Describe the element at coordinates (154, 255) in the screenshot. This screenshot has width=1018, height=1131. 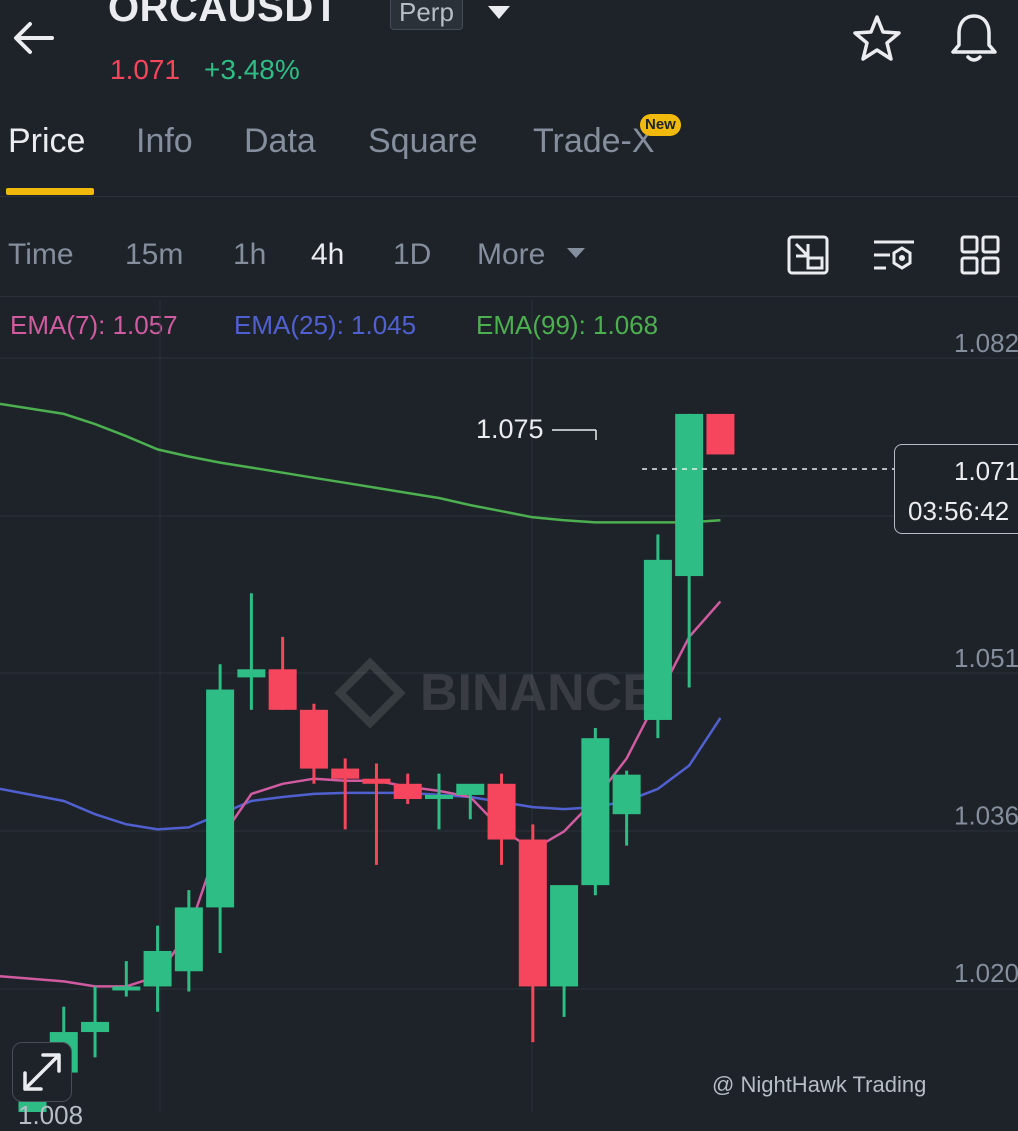
I see `interval-15m: 15m` at that location.